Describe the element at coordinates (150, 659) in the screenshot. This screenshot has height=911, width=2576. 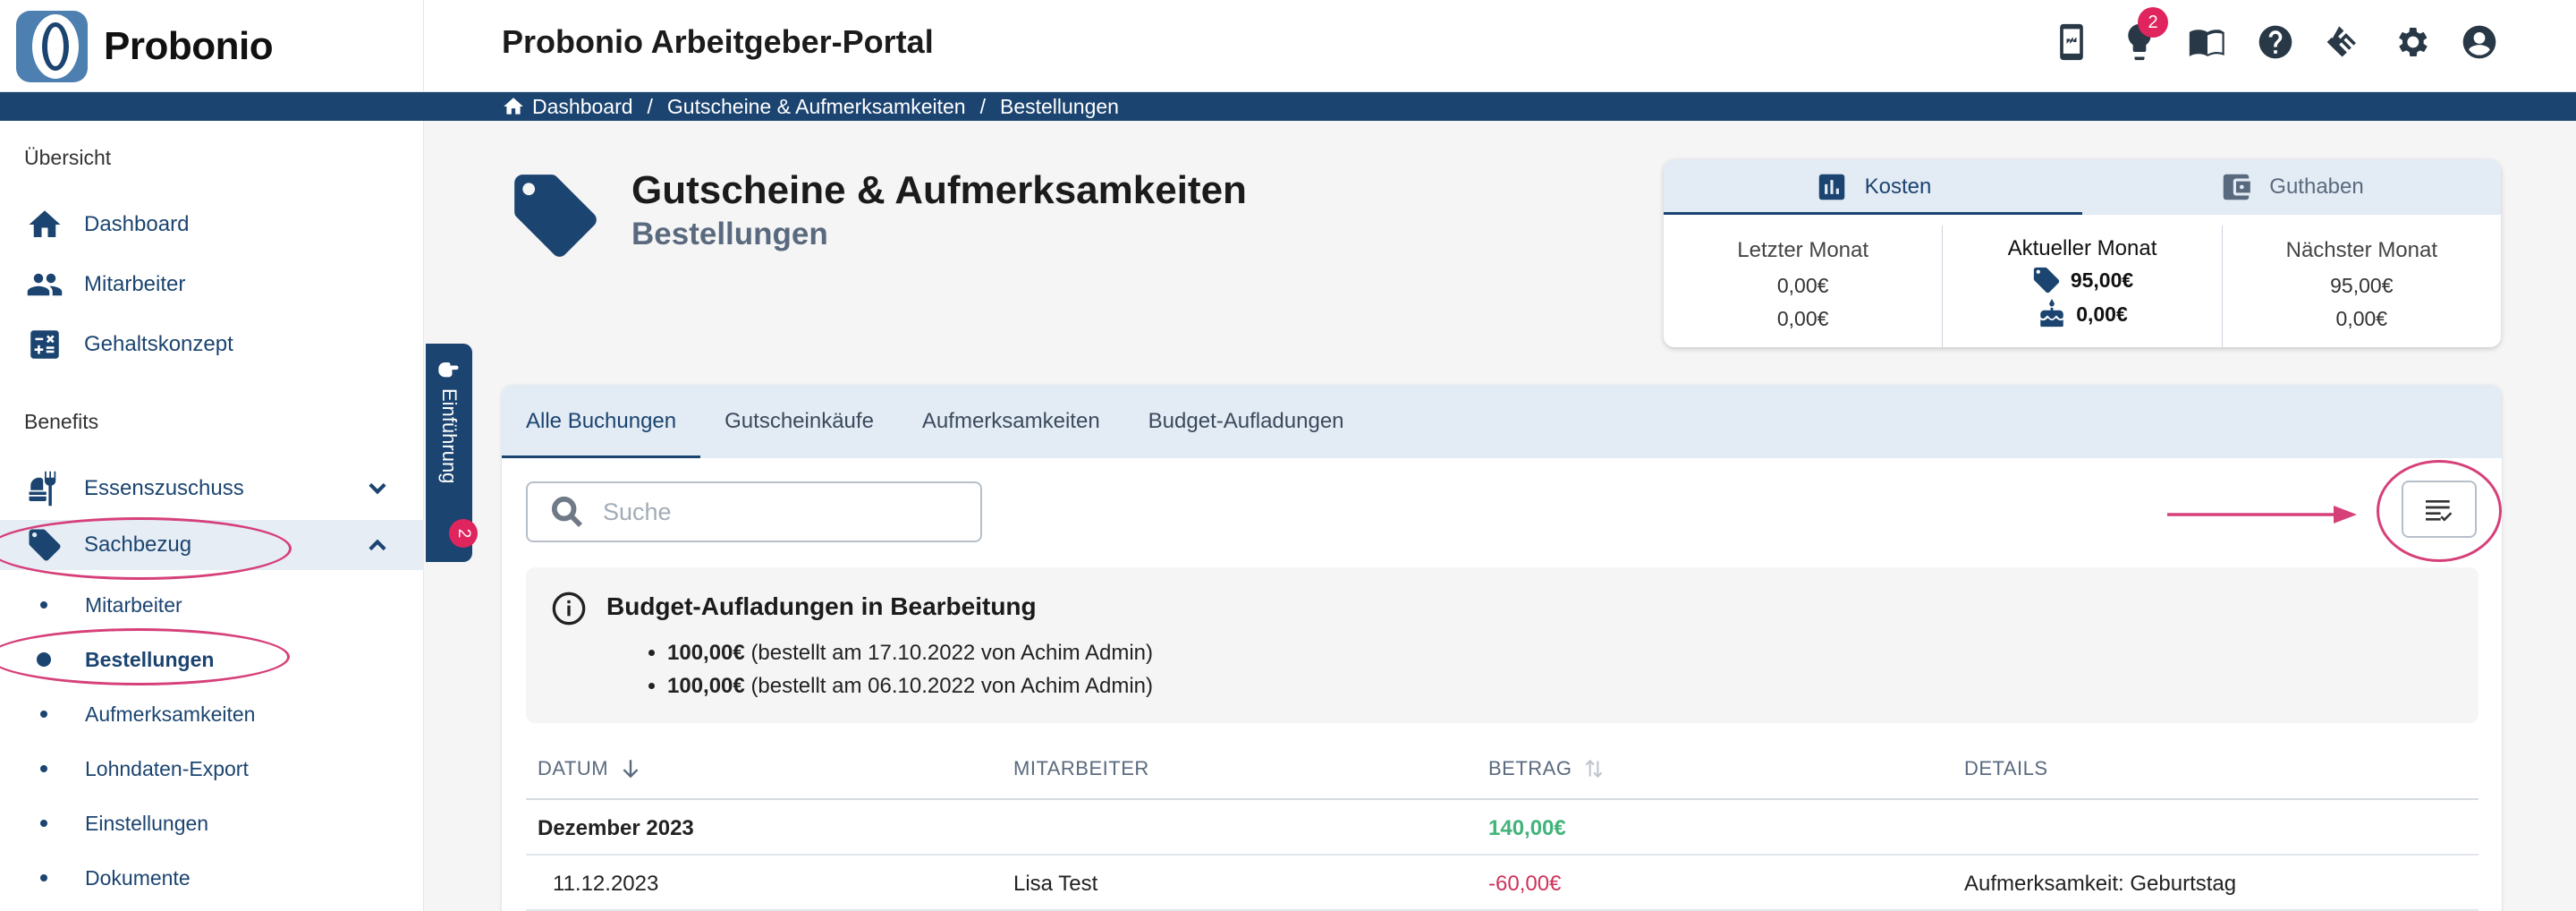
I see `sidebar-subitem-label: Bestellungen` at that location.